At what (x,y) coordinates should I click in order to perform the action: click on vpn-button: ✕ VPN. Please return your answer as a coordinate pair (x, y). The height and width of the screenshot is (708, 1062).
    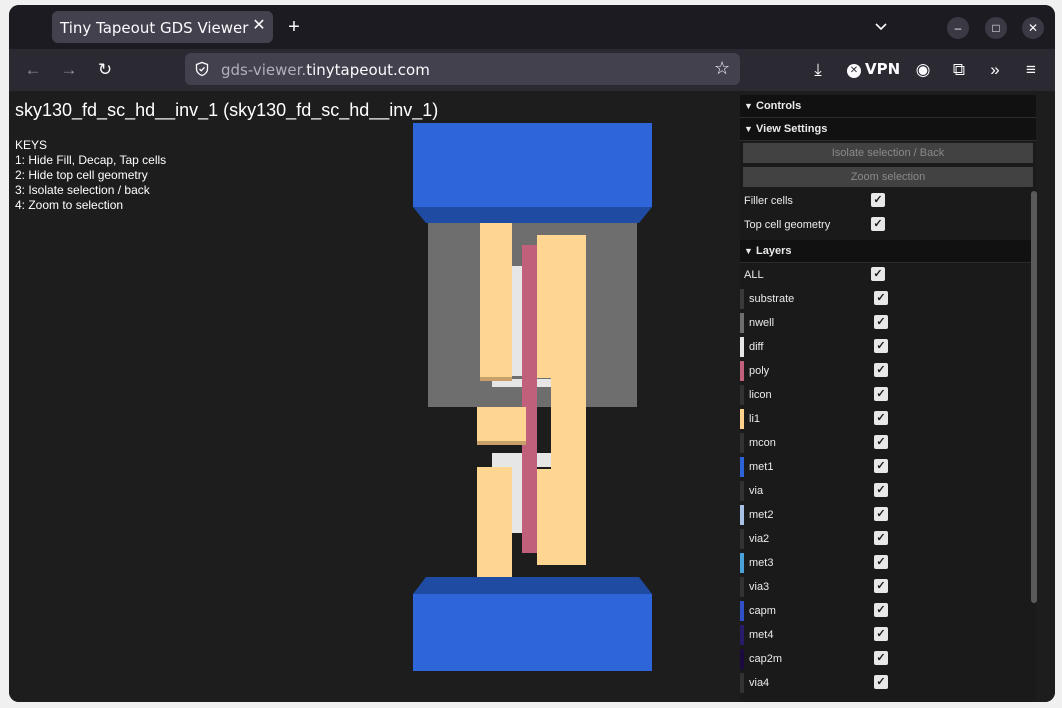
    Looking at the image, I should click on (873, 69).